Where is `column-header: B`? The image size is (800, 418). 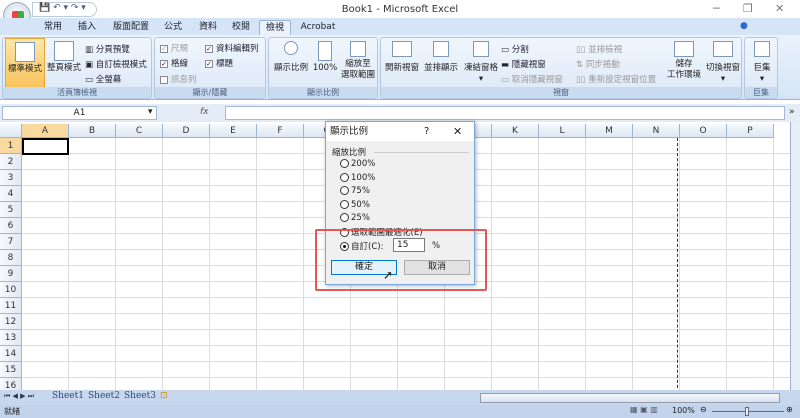 column-header: B is located at coordinates (92, 131).